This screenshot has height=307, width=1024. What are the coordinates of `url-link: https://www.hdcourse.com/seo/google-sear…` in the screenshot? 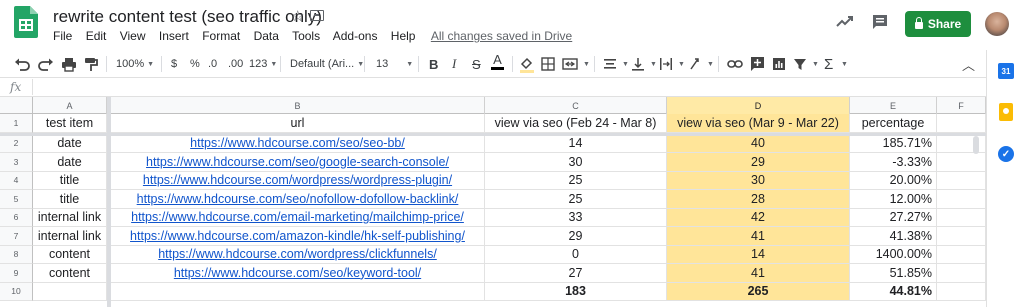 It's located at (297, 162).